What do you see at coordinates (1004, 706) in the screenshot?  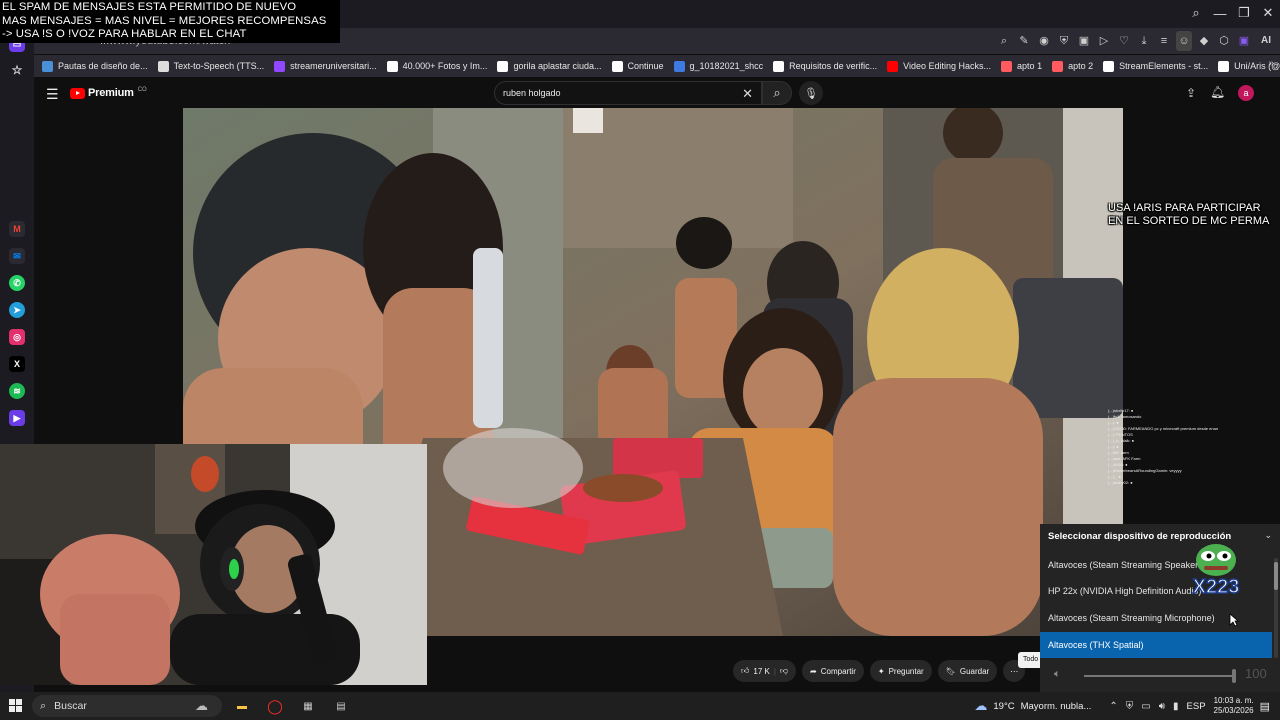 I see `temperature: 19°C` at bounding box center [1004, 706].